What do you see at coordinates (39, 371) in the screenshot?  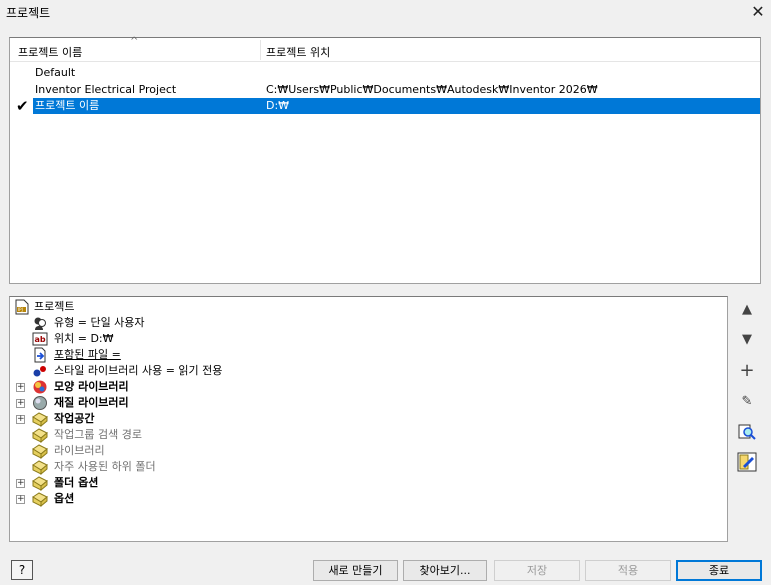 I see `style-library-icon` at bounding box center [39, 371].